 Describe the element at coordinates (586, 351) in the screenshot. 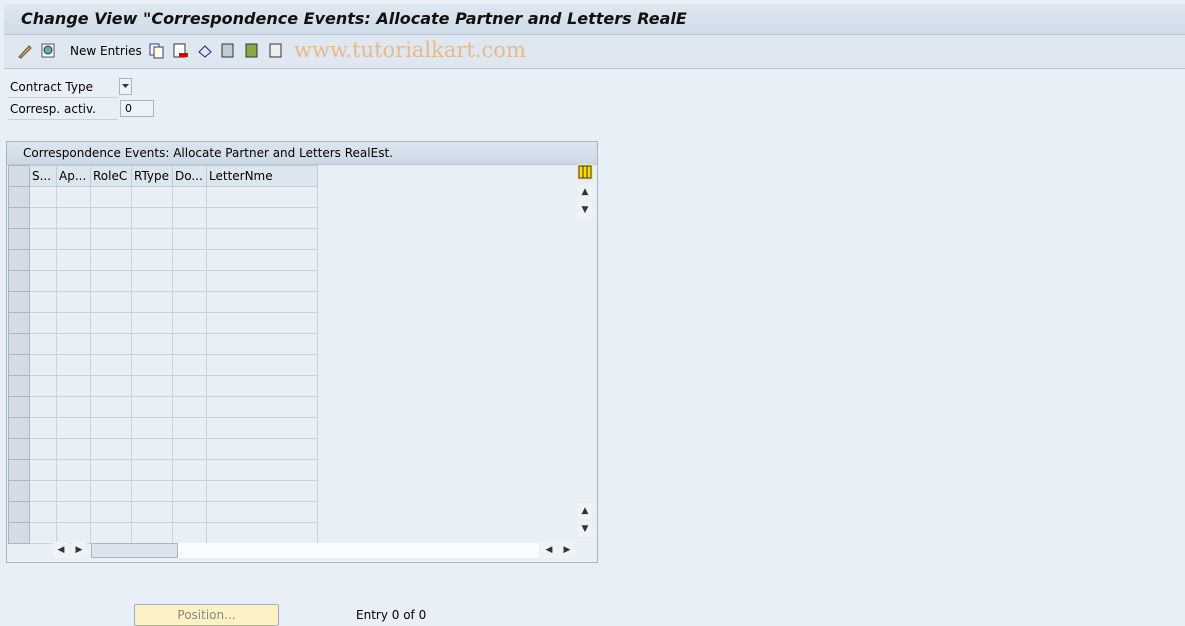

I see `vertical-scrollbar: ▲ ▼ ▲ ▼` at that location.